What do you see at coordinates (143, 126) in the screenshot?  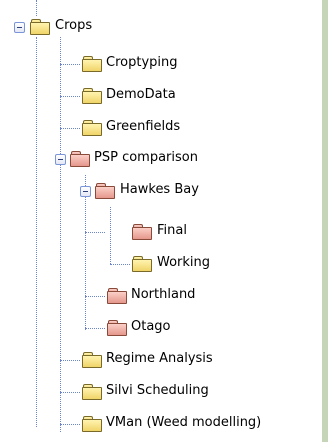 I see `tree-item-greenfields: Greenfields` at bounding box center [143, 126].